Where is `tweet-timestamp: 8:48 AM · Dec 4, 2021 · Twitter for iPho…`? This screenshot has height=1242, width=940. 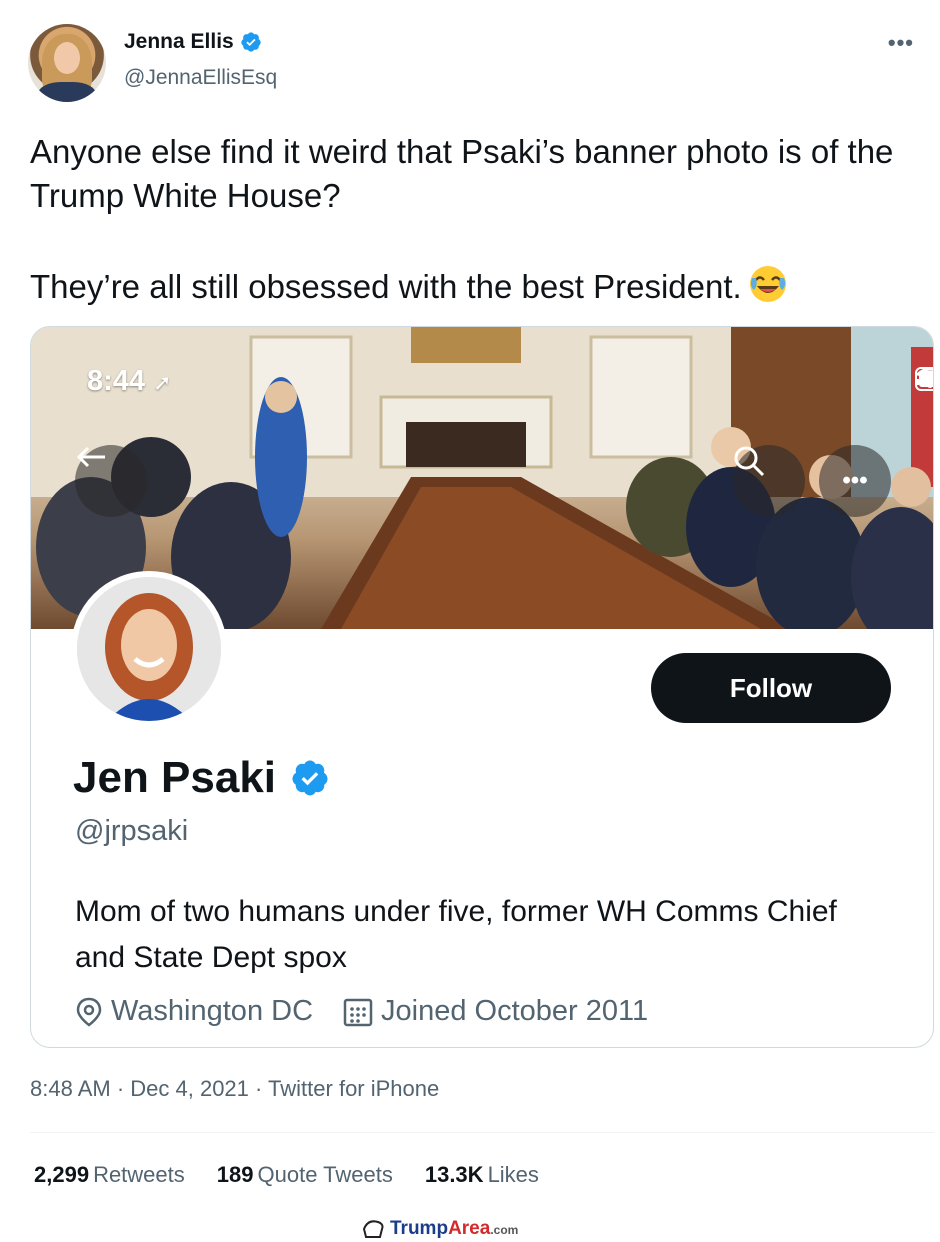
tweet-timestamp: 8:48 AM · Dec 4, 2021 · Twitter for iPho… is located at coordinates (234, 1089).